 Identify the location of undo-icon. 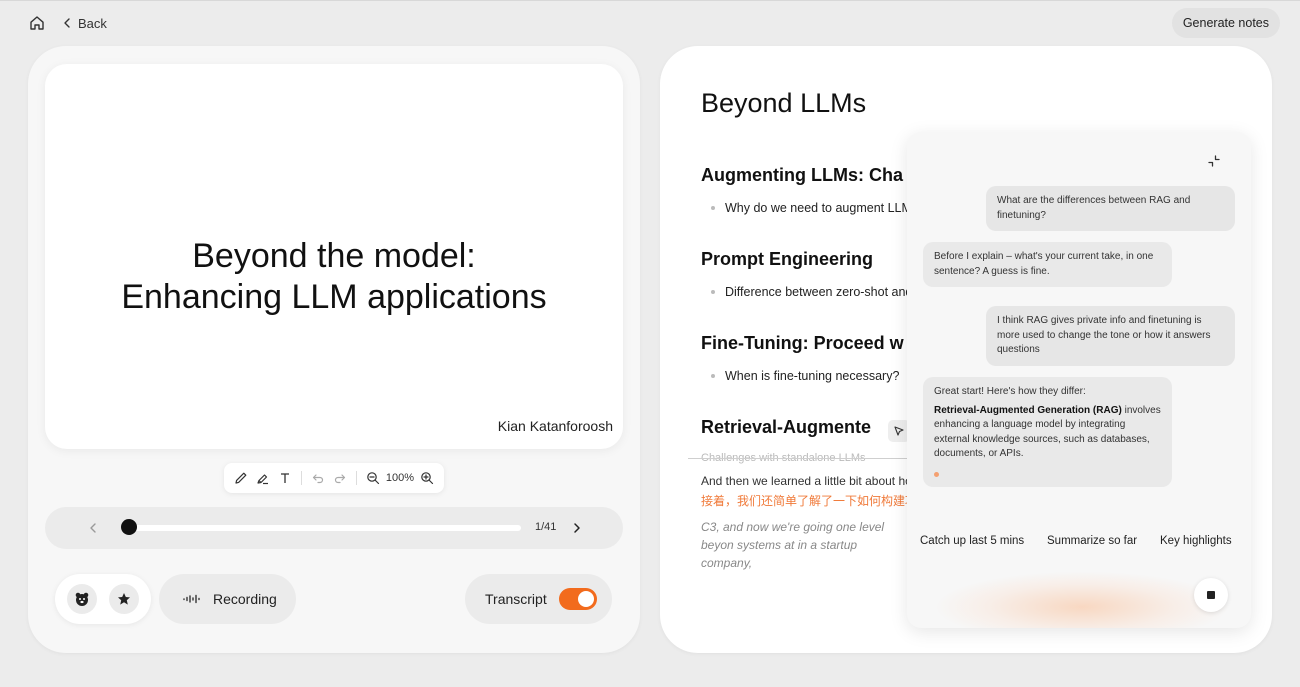
(318, 479).